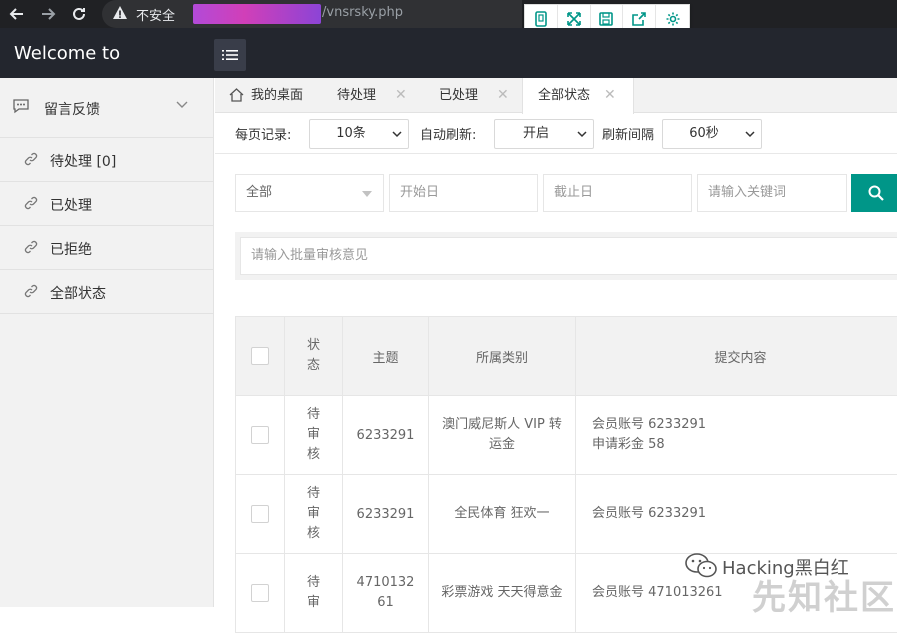 The image size is (897, 633). I want to click on select-all-checkbox, so click(260, 356).